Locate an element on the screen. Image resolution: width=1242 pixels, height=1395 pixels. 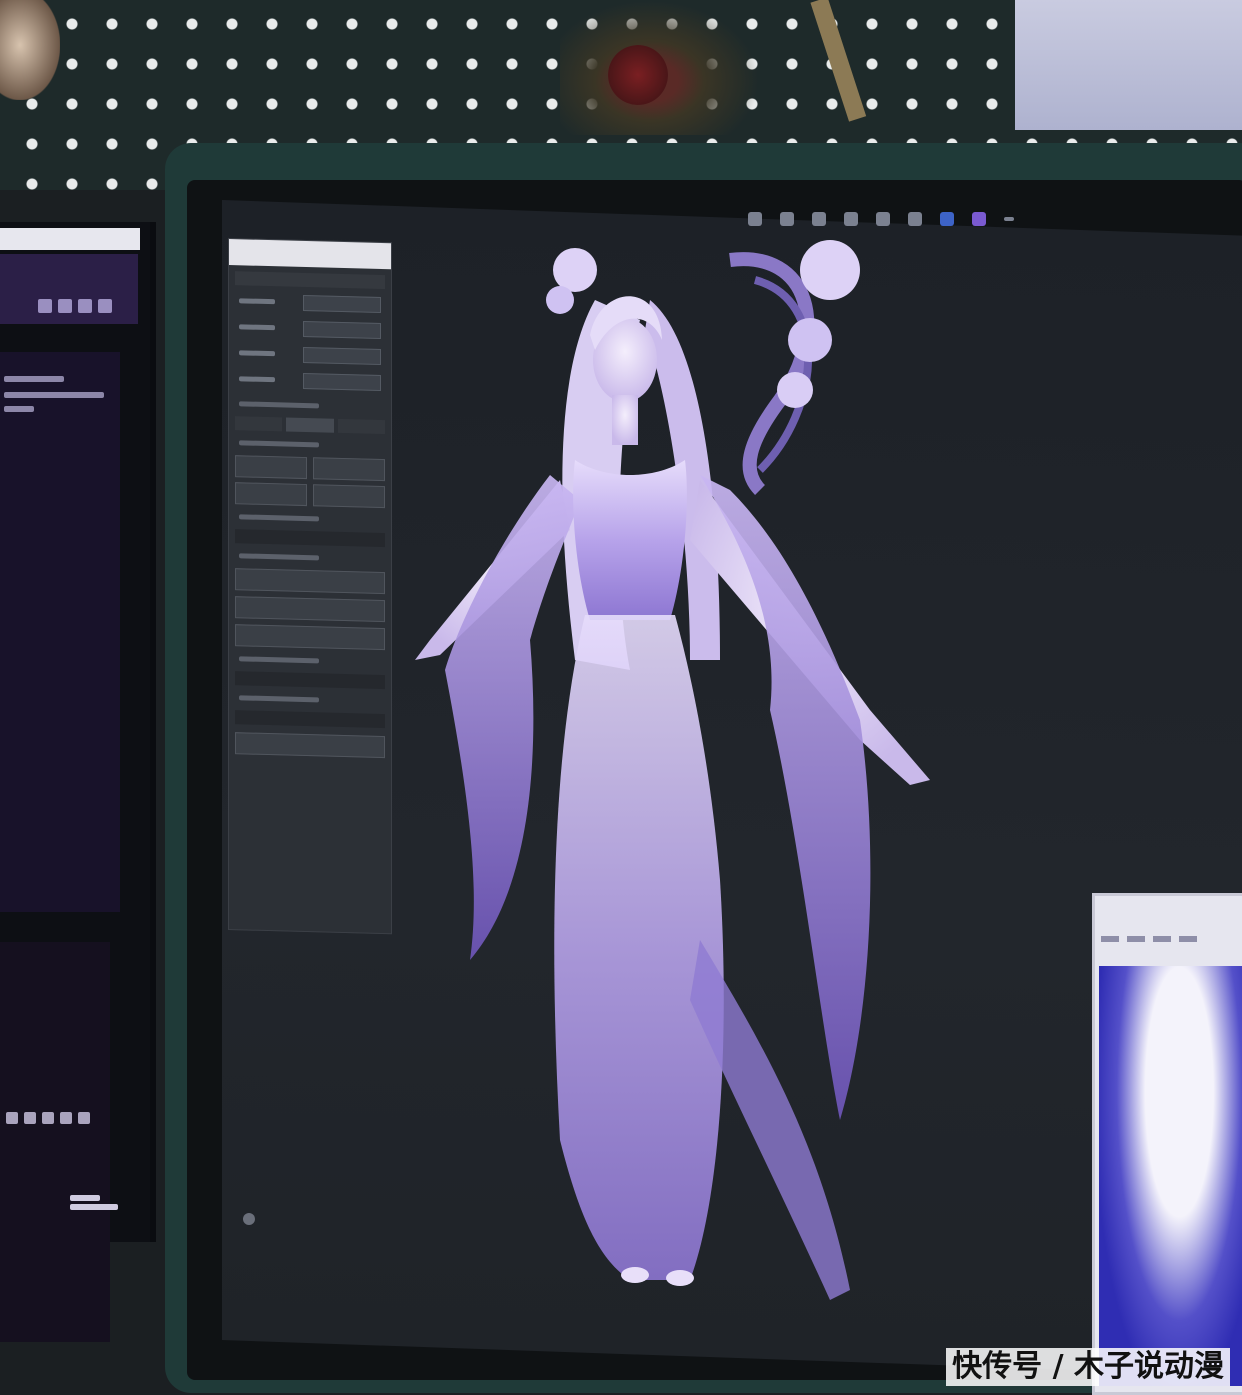
figure-decoration is located at coordinates (30, 50).